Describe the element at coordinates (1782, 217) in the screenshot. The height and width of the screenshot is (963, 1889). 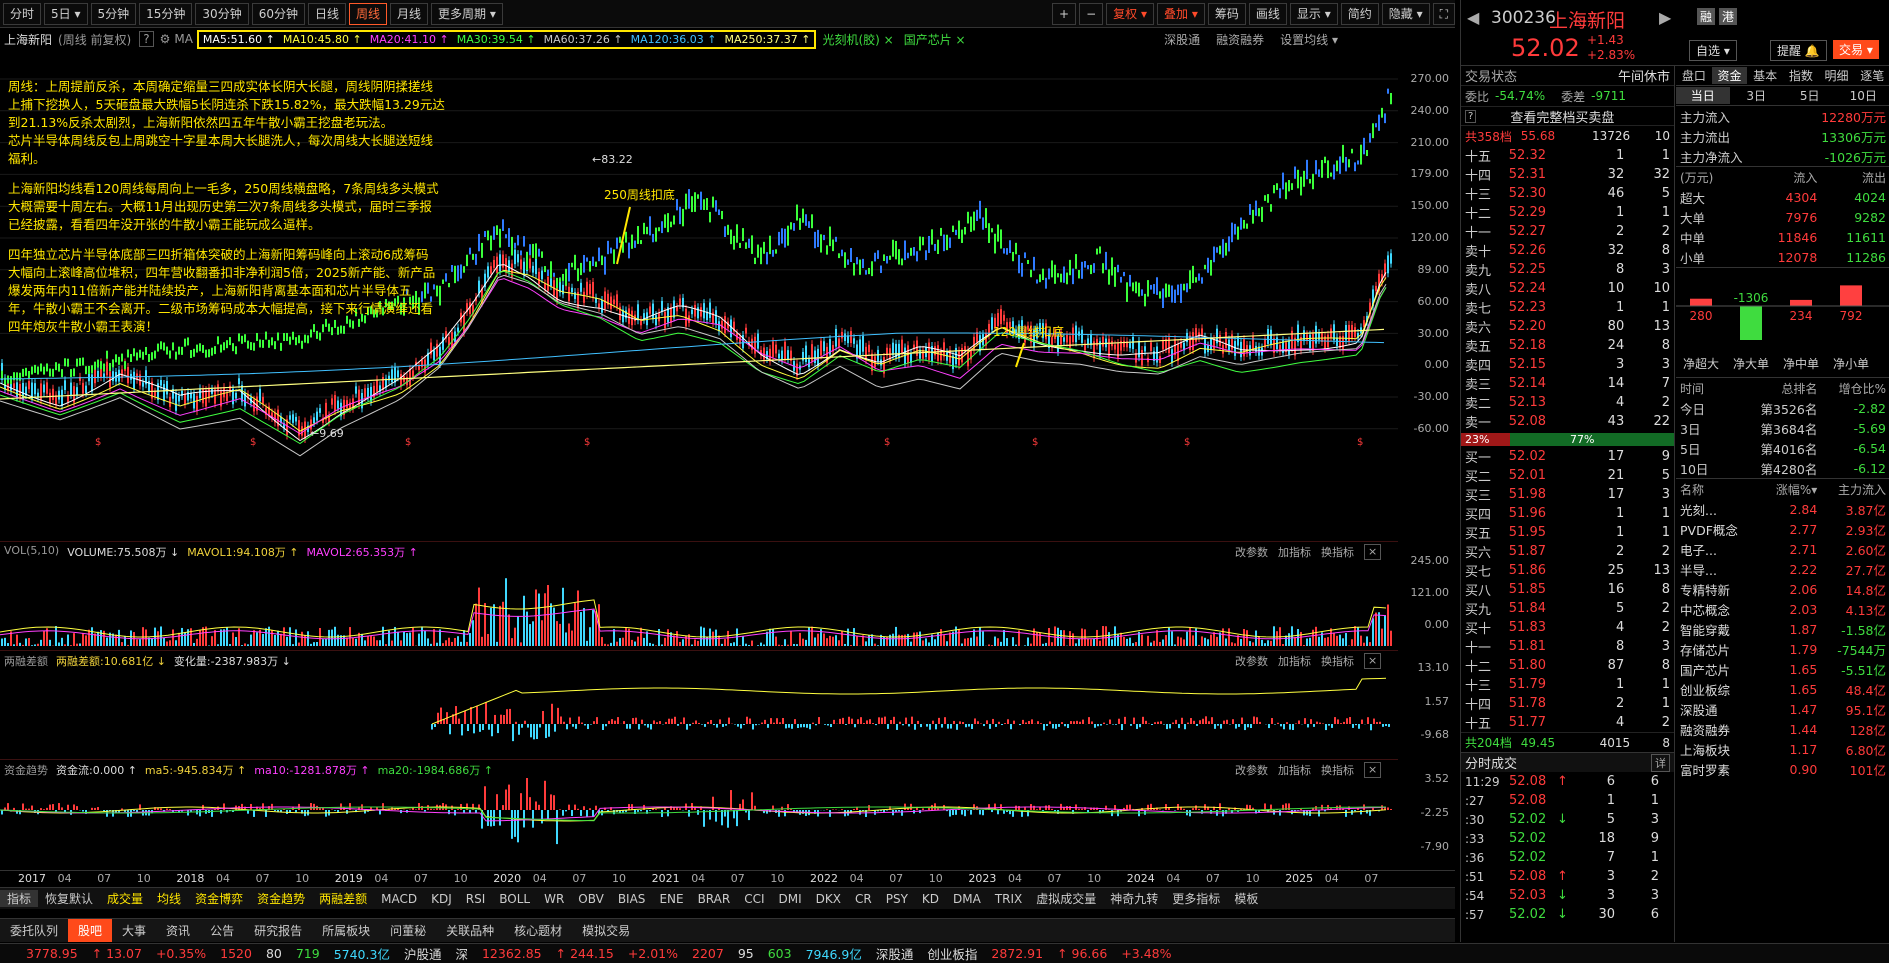
I see `table-row: 大单 7976 9282` at that location.